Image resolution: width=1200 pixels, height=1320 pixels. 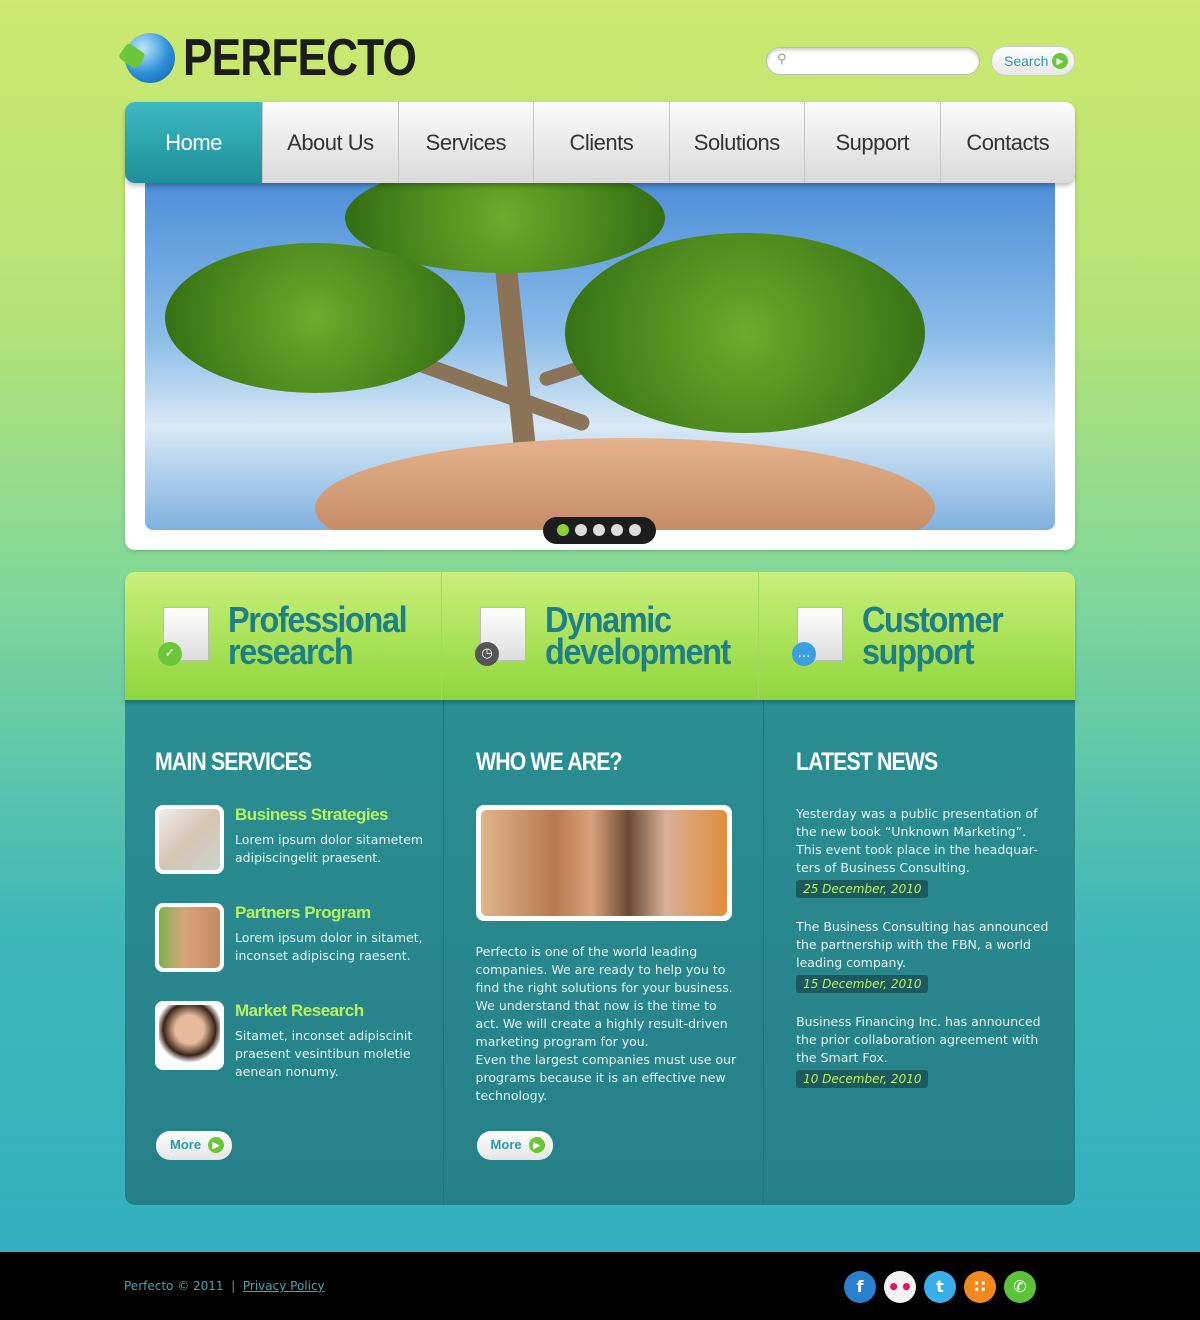 I want to click on service-title: Partners Program, so click(x=339, y=913).